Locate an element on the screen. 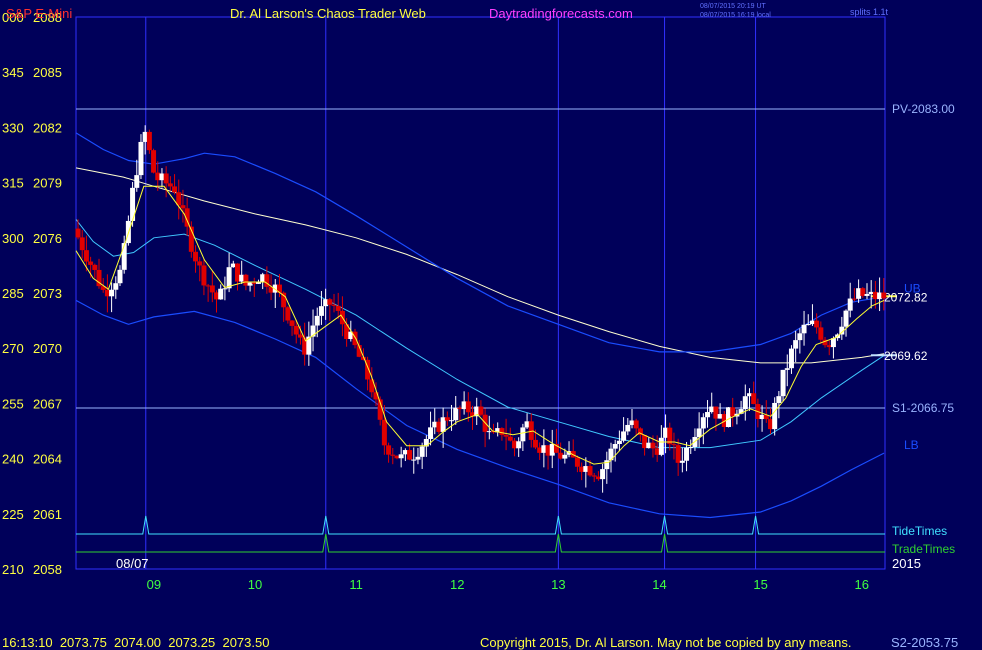 The image size is (982, 650). y-axis-label-left: 225 is located at coordinates (13, 514).